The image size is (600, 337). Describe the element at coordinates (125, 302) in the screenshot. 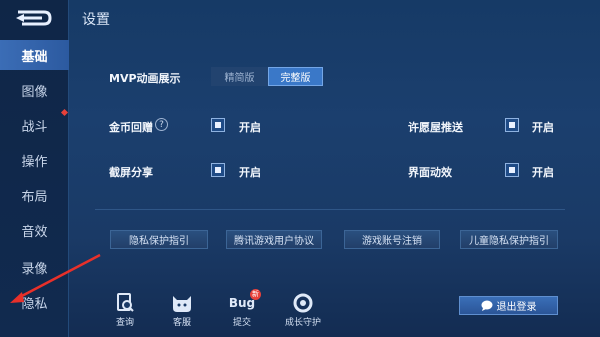

I see `query-icon` at that location.